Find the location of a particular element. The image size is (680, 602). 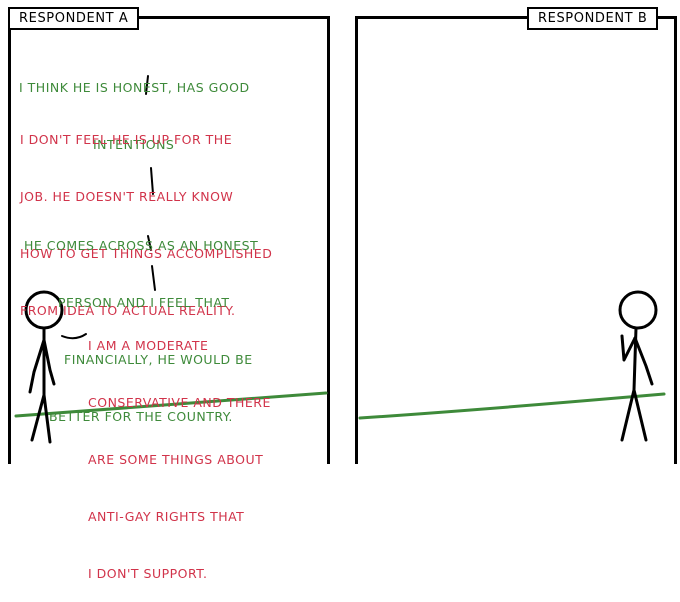

statement-2-line-1: I DON'T FEEL HE IS UP FOR THE is located at coordinates (126, 139).